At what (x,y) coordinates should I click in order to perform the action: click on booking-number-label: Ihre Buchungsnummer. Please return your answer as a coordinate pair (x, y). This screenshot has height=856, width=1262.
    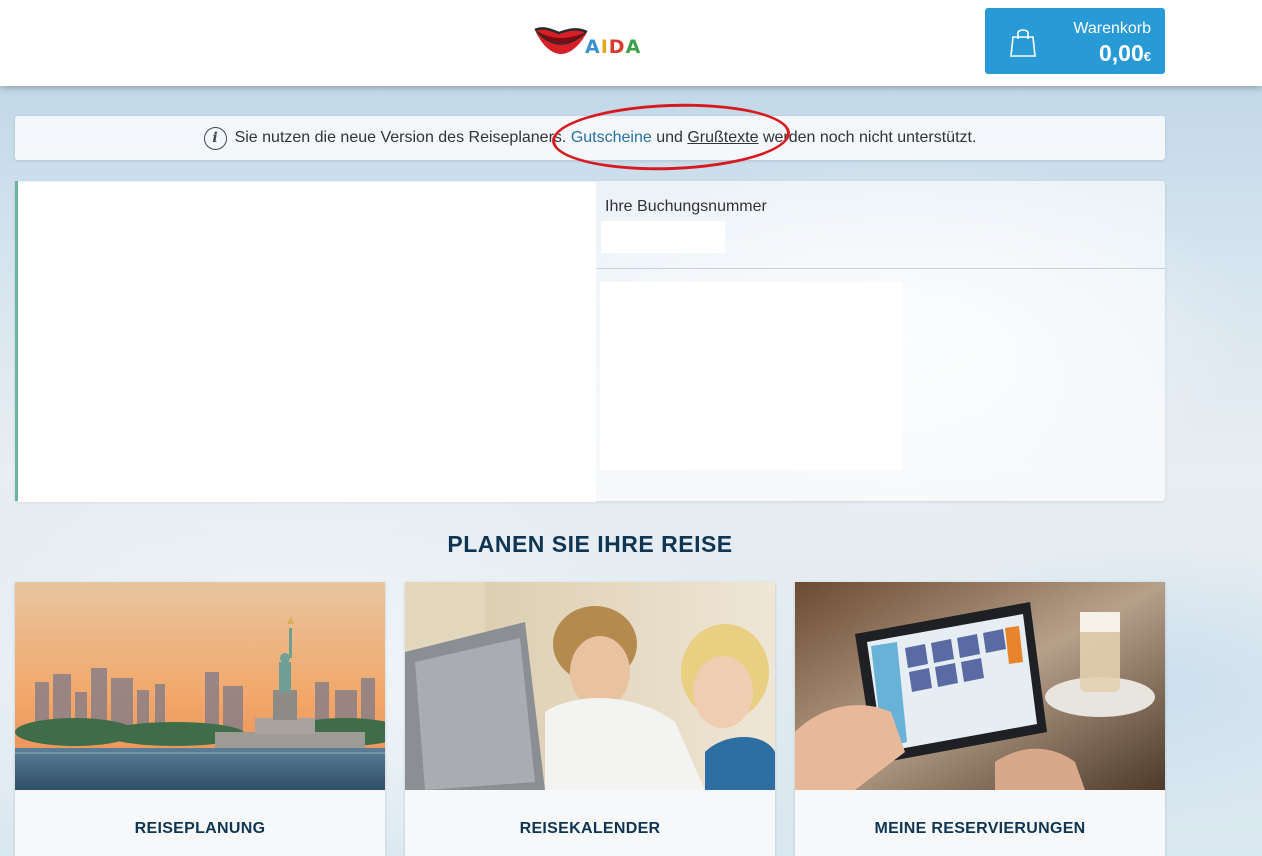
    Looking at the image, I should click on (686, 206).